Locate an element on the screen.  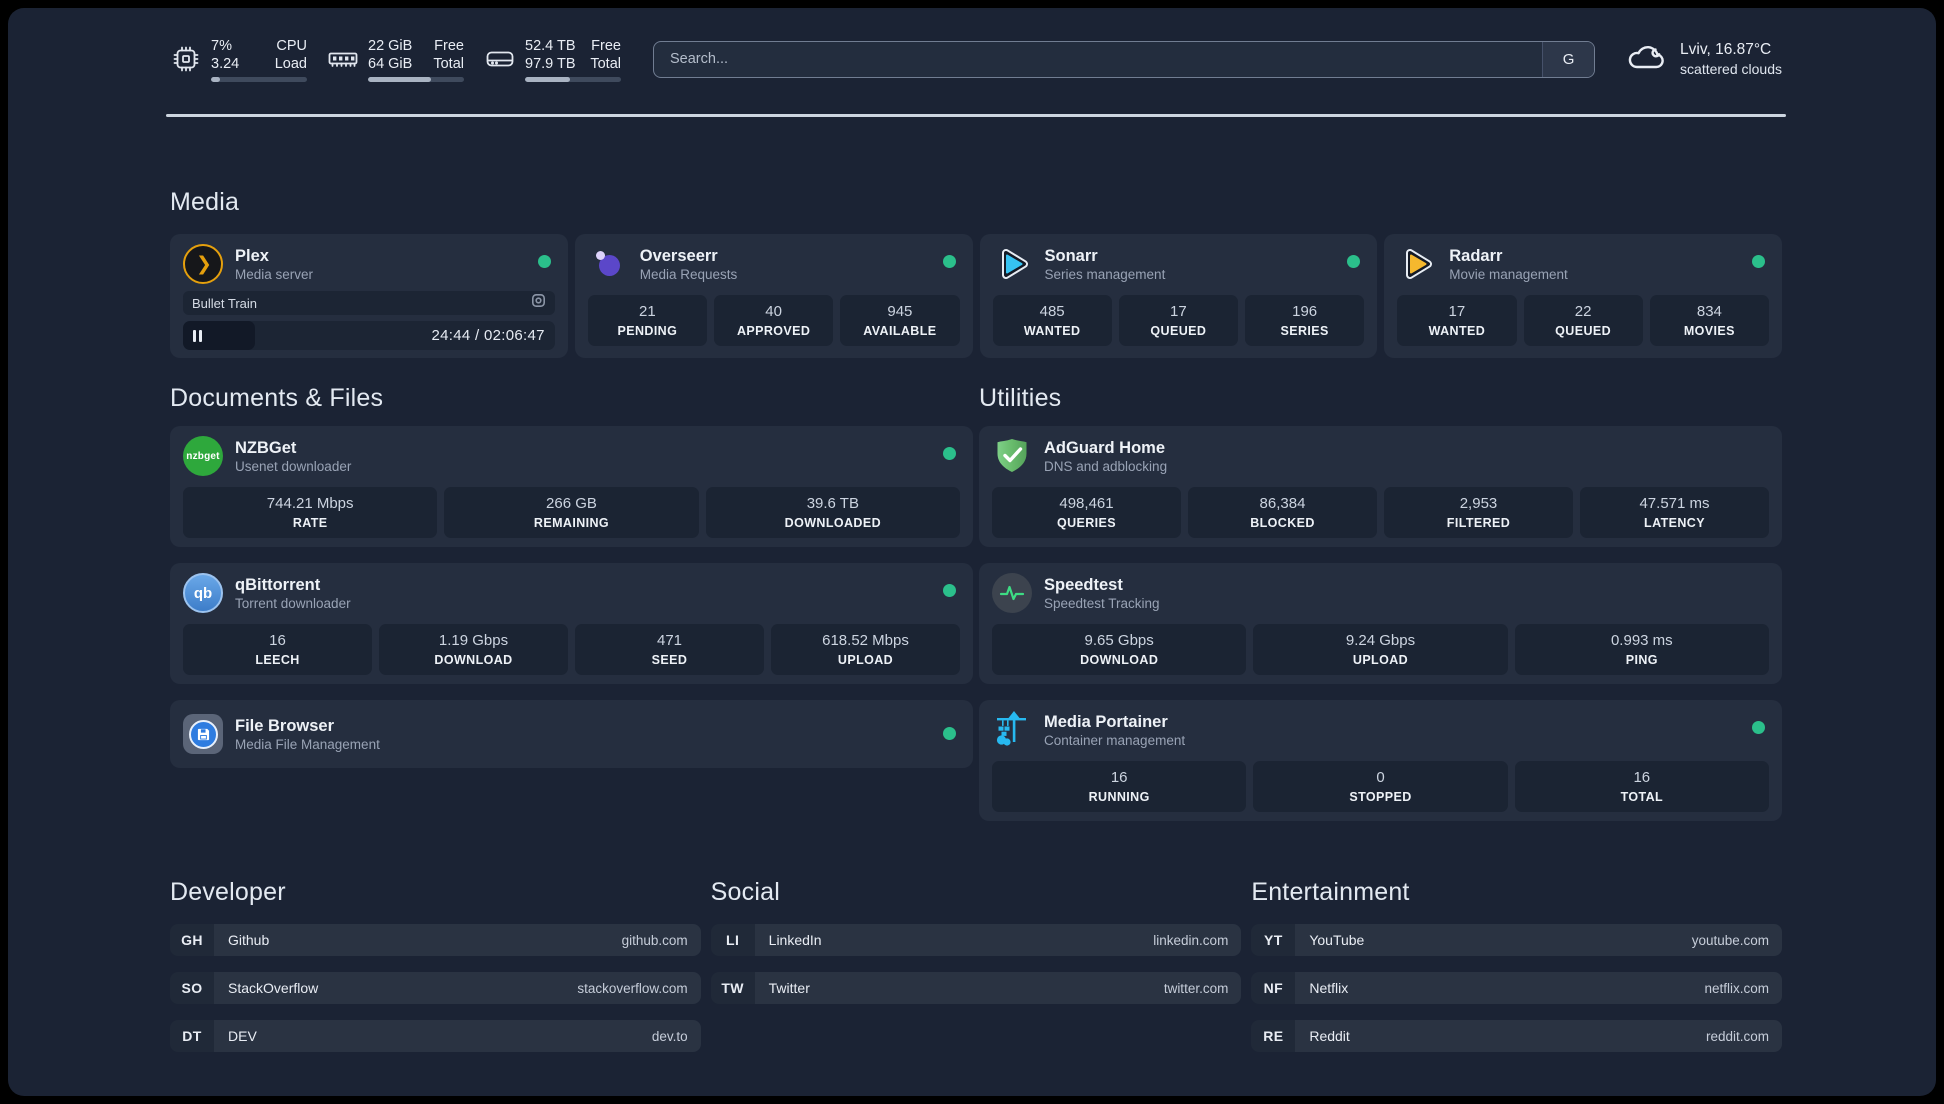
disk-free-label: Free is located at coordinates (606, 45).